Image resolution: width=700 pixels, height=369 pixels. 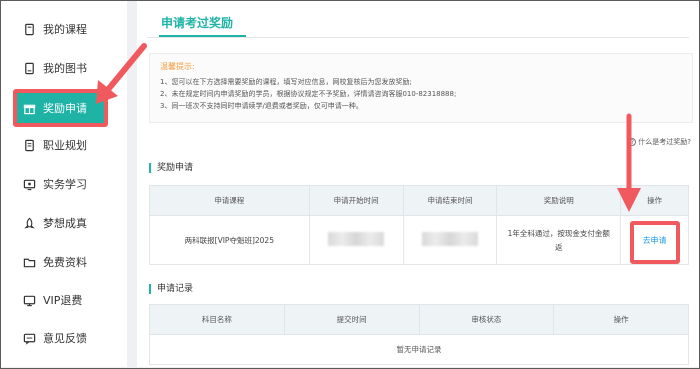 I want to click on sidebar-item-label: 实务学习, so click(x=65, y=184).